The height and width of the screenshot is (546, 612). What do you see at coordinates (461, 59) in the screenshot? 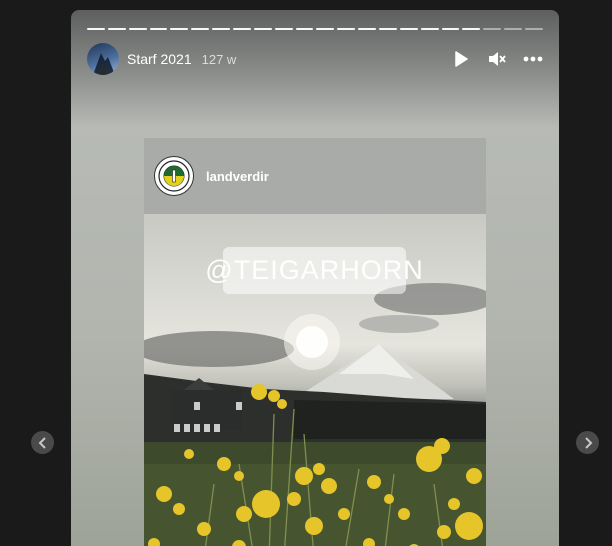
I see `play-icon` at bounding box center [461, 59].